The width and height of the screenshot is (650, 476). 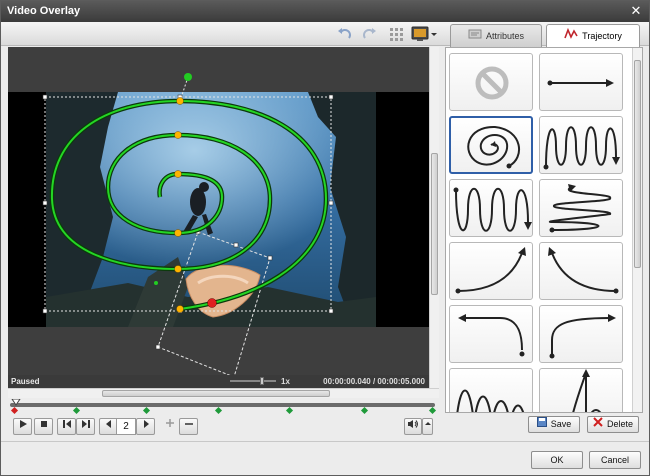 What do you see at coordinates (222, 405) in the screenshot?
I see `timeline-track` at bounding box center [222, 405].